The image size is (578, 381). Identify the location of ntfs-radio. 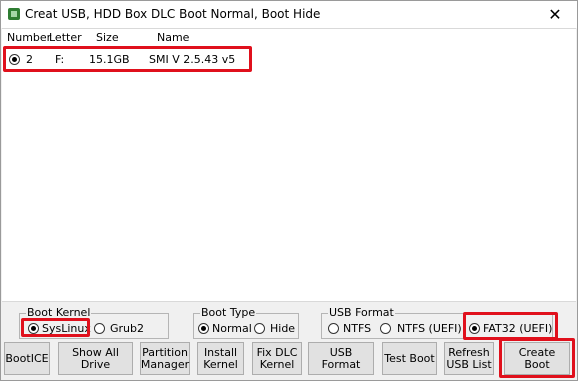
(333, 328).